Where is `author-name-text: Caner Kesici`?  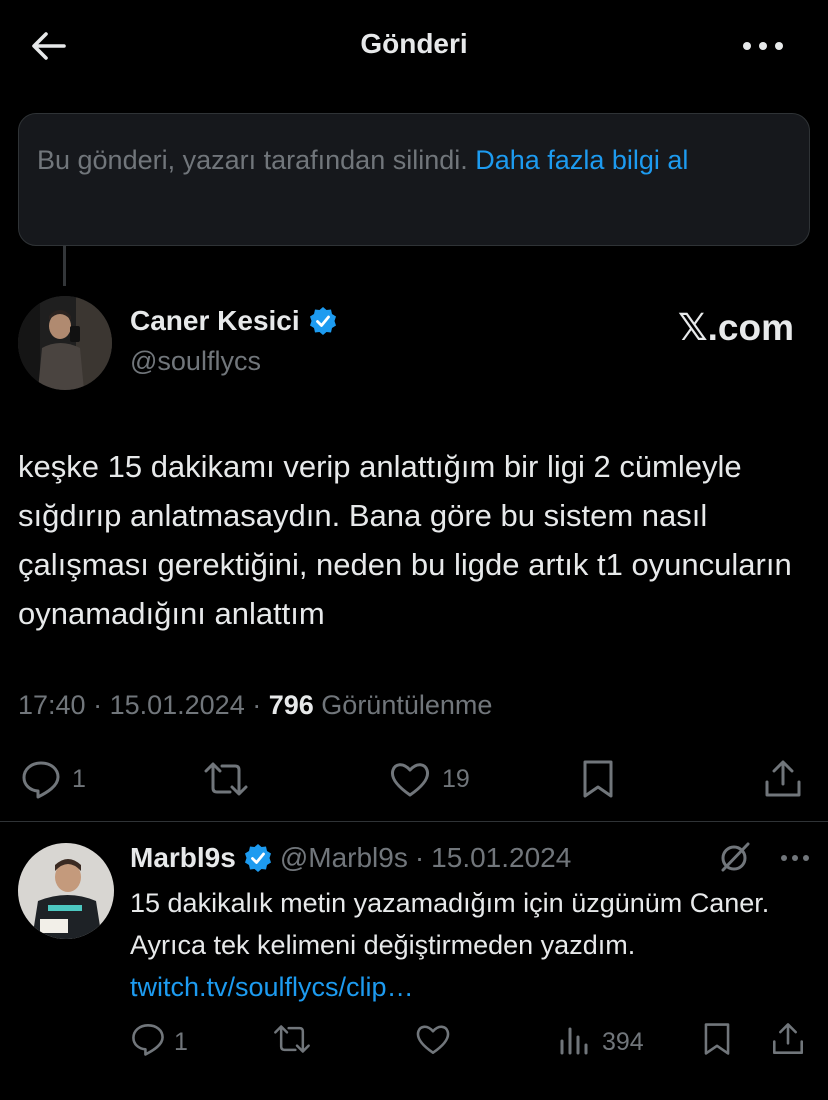
author-name-text: Caner Kesici is located at coordinates (215, 321).